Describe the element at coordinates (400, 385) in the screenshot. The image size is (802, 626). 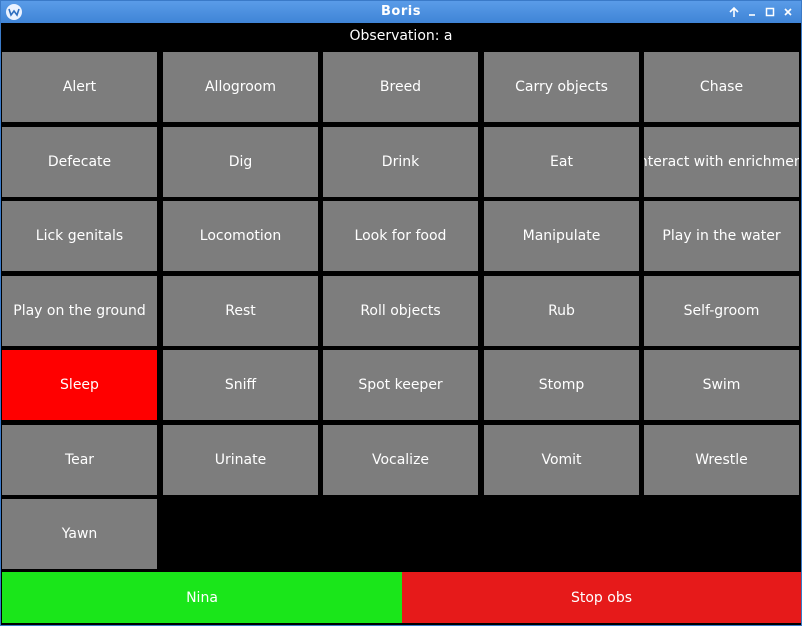
I see `behavior-button-spot-keeper: Spot keeper` at that location.